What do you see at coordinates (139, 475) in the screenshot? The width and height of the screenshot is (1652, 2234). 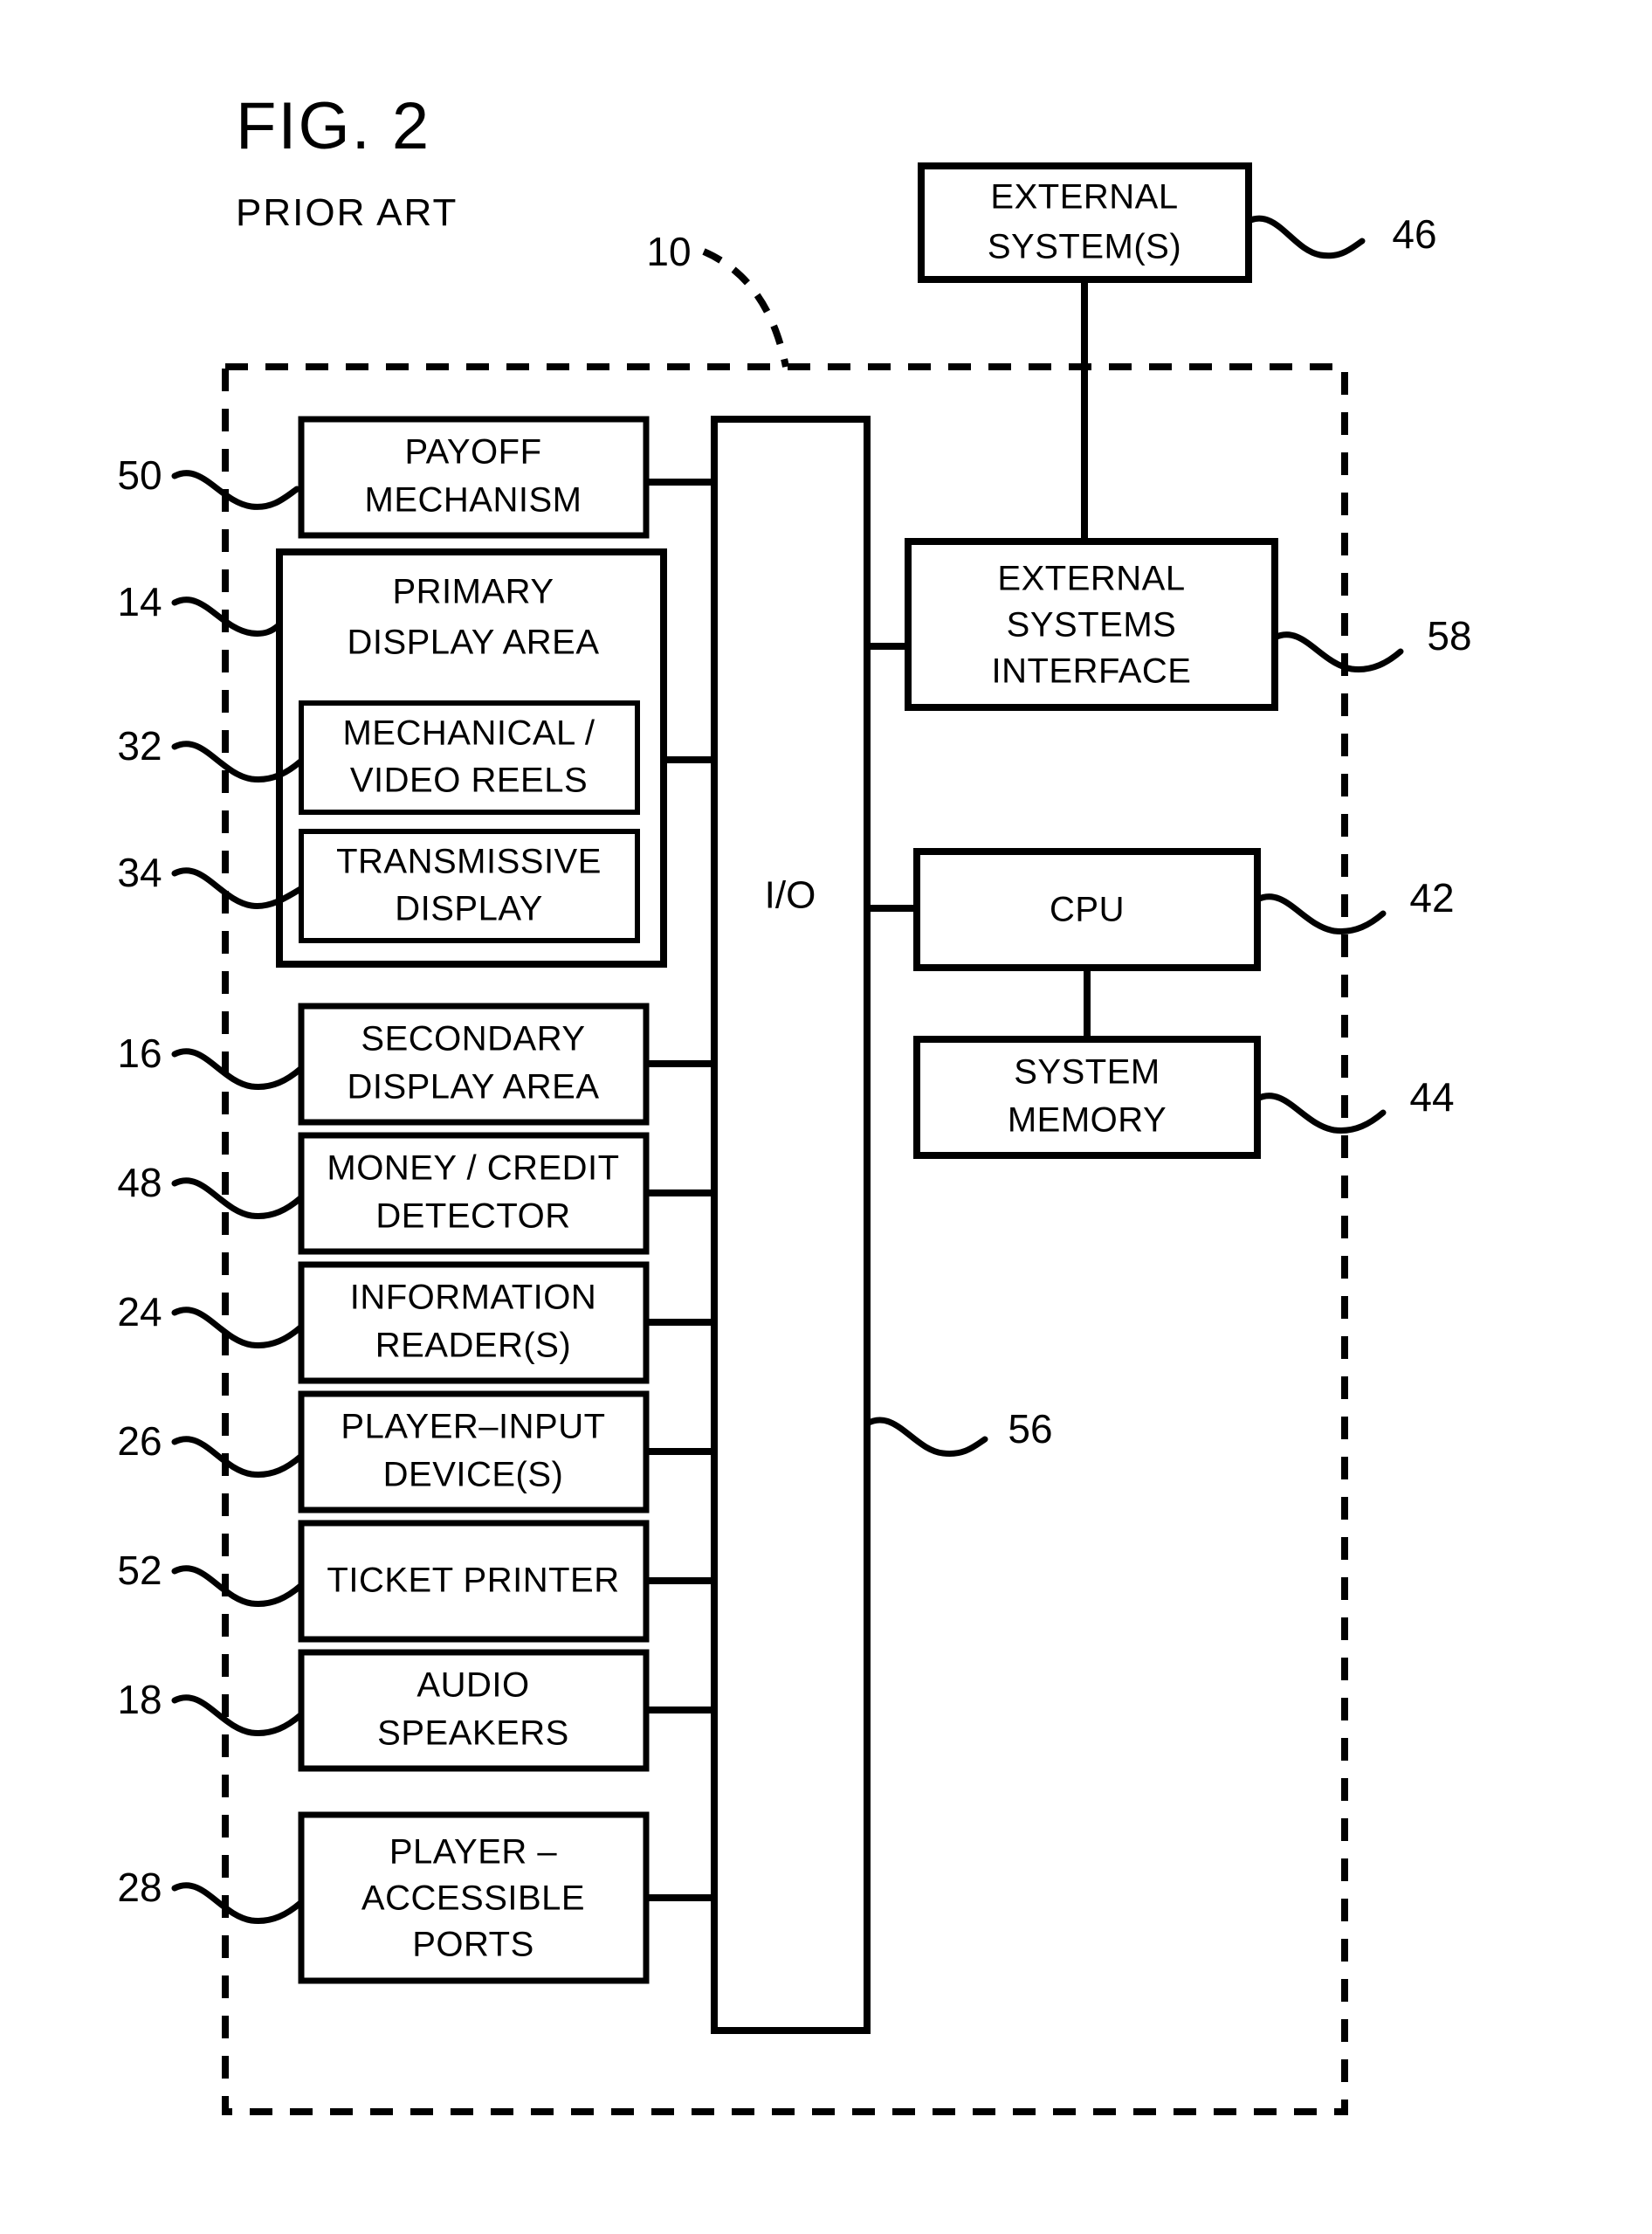 I see `ref-number-50: 50` at bounding box center [139, 475].